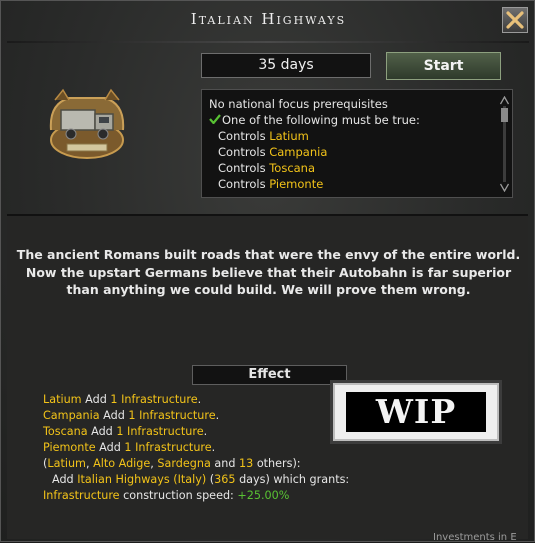  What do you see at coordinates (360, 152) in the screenshot?
I see `condition-campania: Controls Campania` at bounding box center [360, 152].